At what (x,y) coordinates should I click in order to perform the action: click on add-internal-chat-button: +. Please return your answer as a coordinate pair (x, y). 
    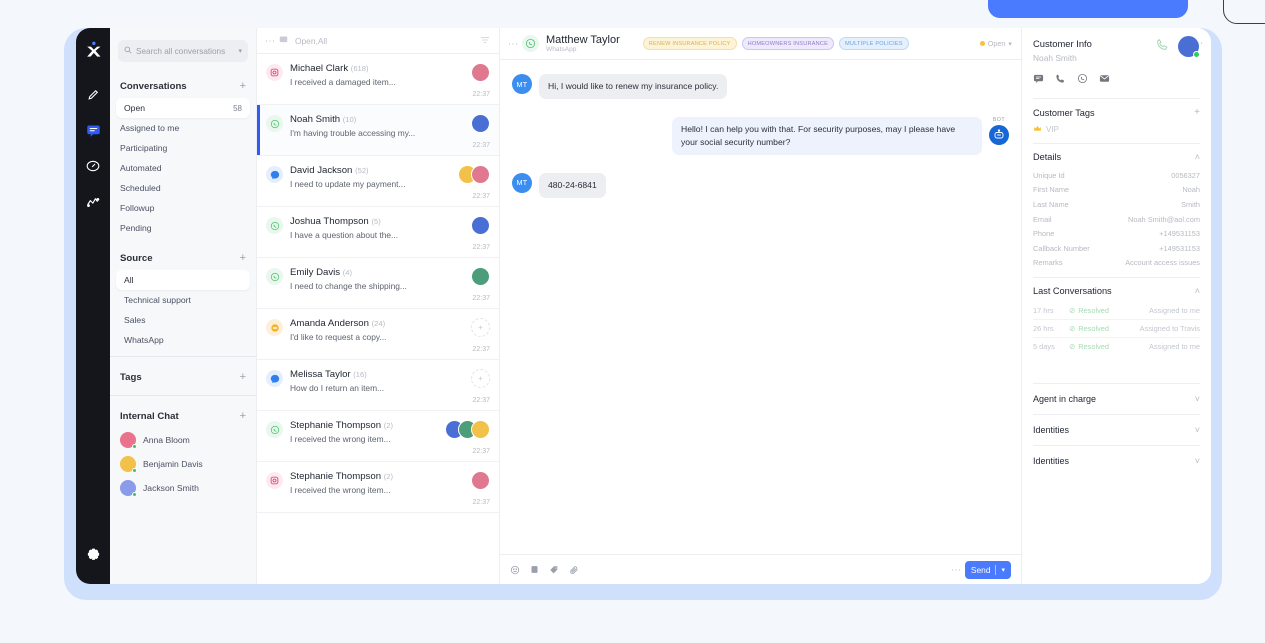
    Looking at the image, I should click on (243, 416).